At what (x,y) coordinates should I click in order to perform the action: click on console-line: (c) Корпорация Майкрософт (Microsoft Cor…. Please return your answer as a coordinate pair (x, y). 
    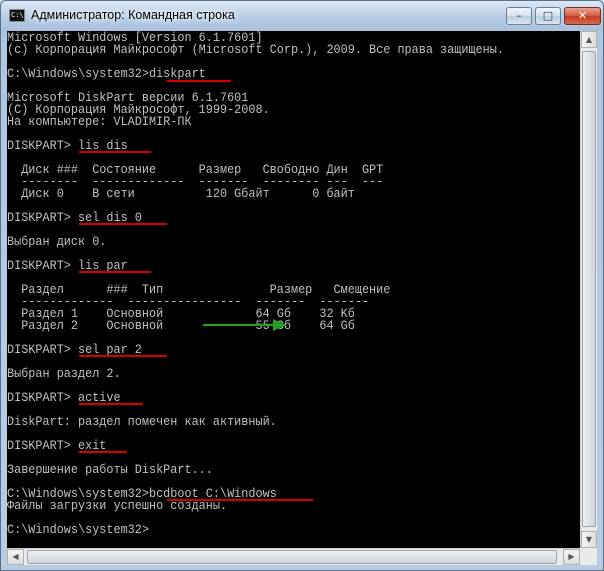
    Looking at the image, I should click on (255, 49).